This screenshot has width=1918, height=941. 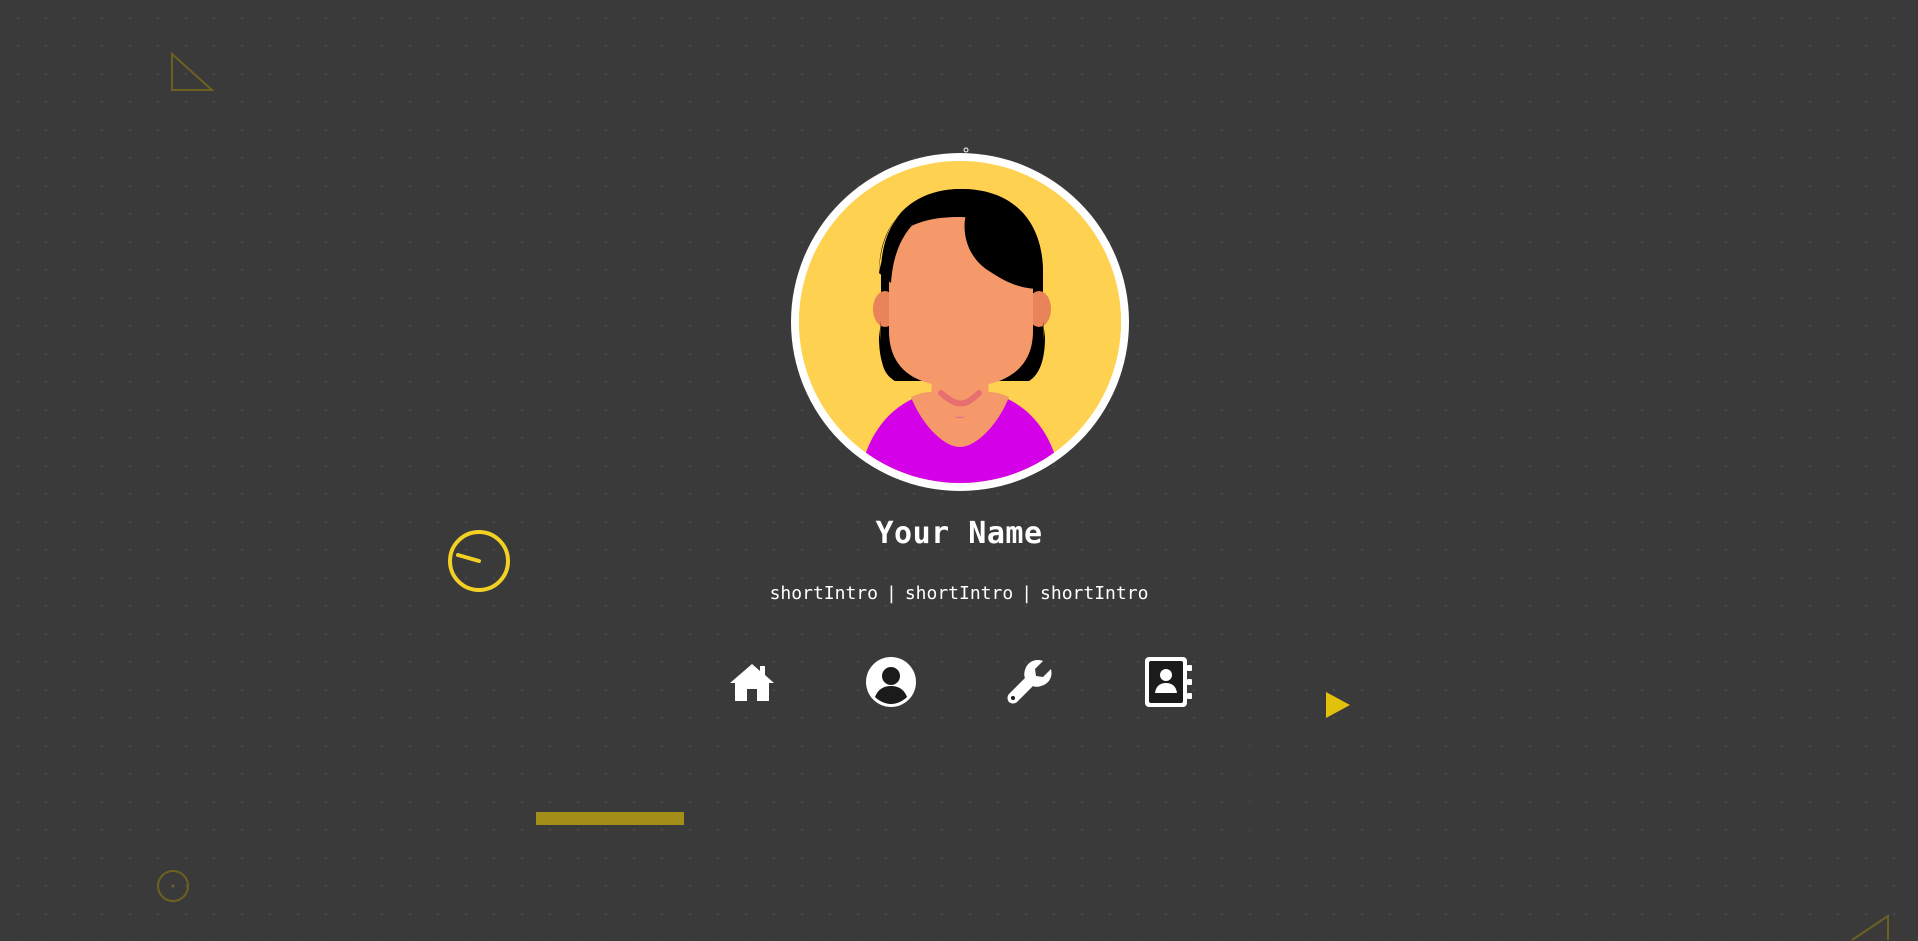 What do you see at coordinates (577, 217) in the screenshot?
I see `deco-square-outline-left` at bounding box center [577, 217].